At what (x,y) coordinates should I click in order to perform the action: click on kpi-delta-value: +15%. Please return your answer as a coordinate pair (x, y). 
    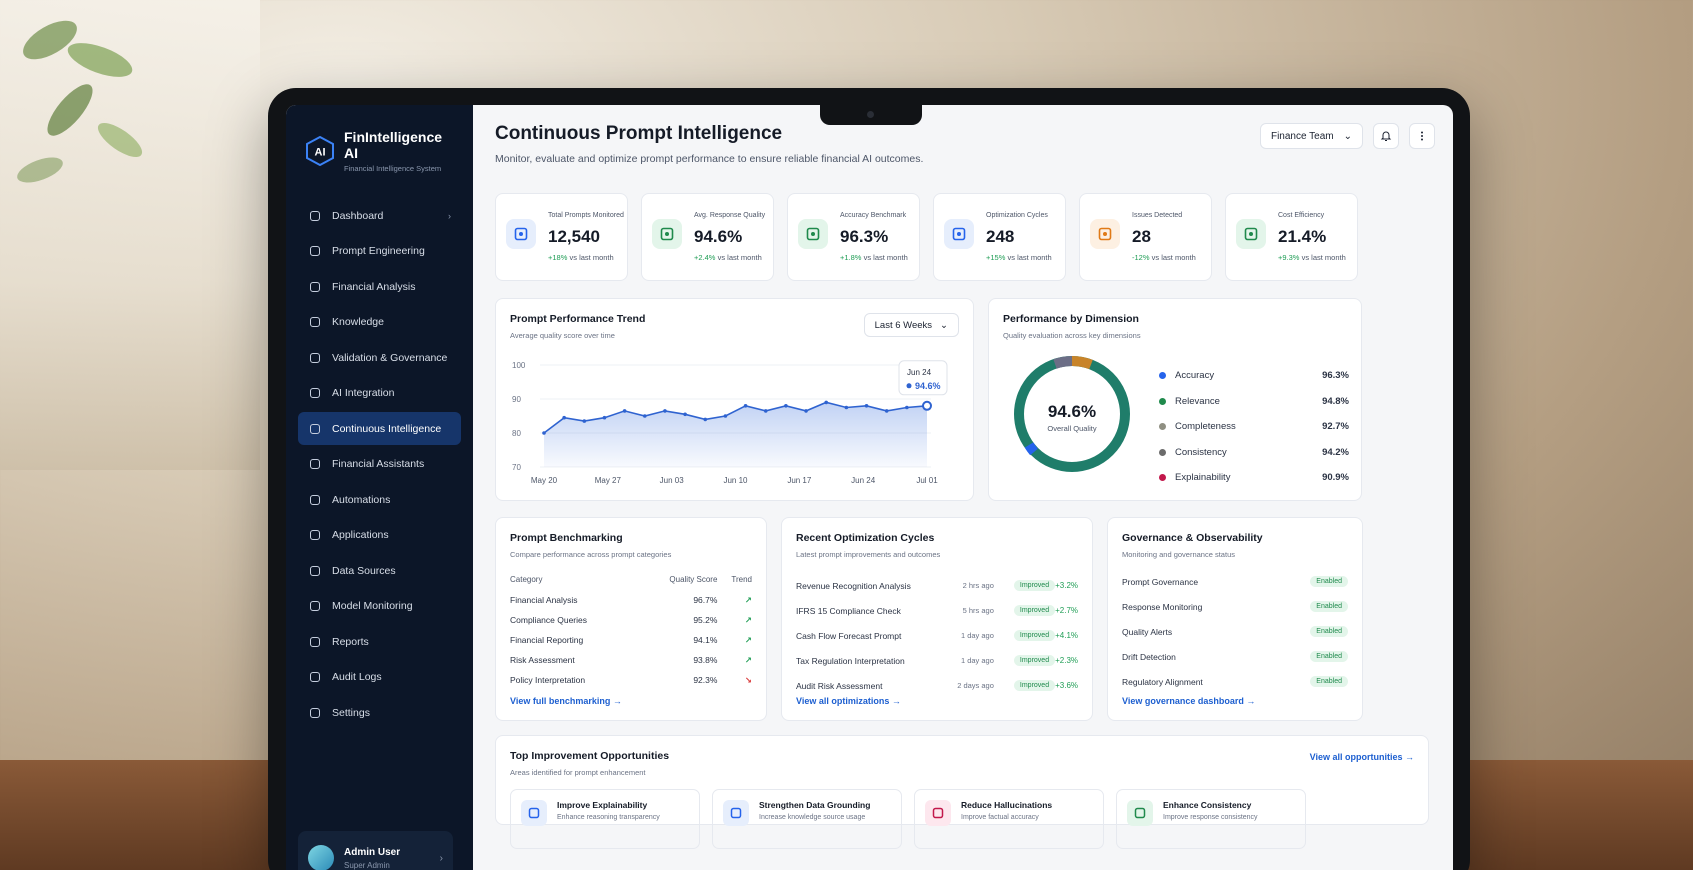
    Looking at the image, I should click on (996, 257).